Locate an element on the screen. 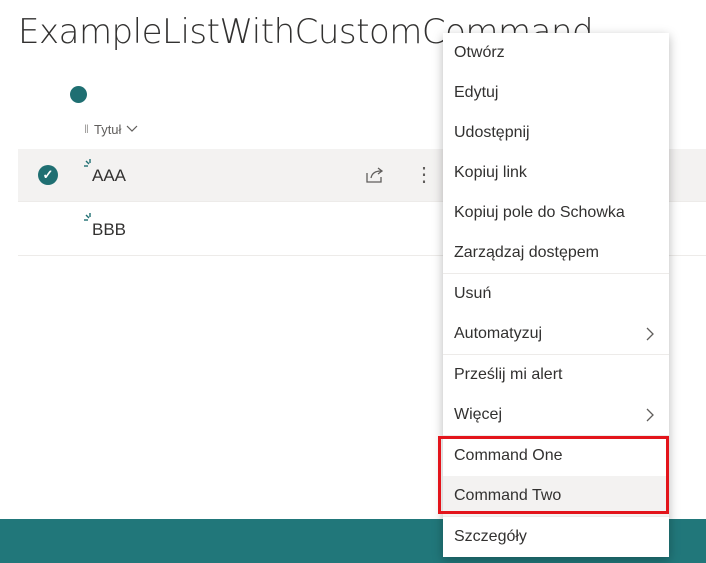 The image size is (706, 563). menu-item-edit: Edytuj is located at coordinates (556, 93).